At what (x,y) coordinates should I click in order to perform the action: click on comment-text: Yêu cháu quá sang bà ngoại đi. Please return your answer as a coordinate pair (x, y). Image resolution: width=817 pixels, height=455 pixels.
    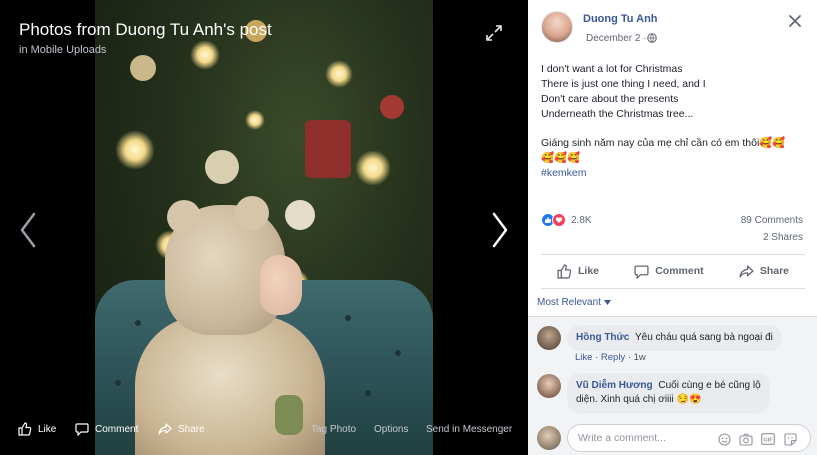
    Looking at the image, I should click on (703, 337).